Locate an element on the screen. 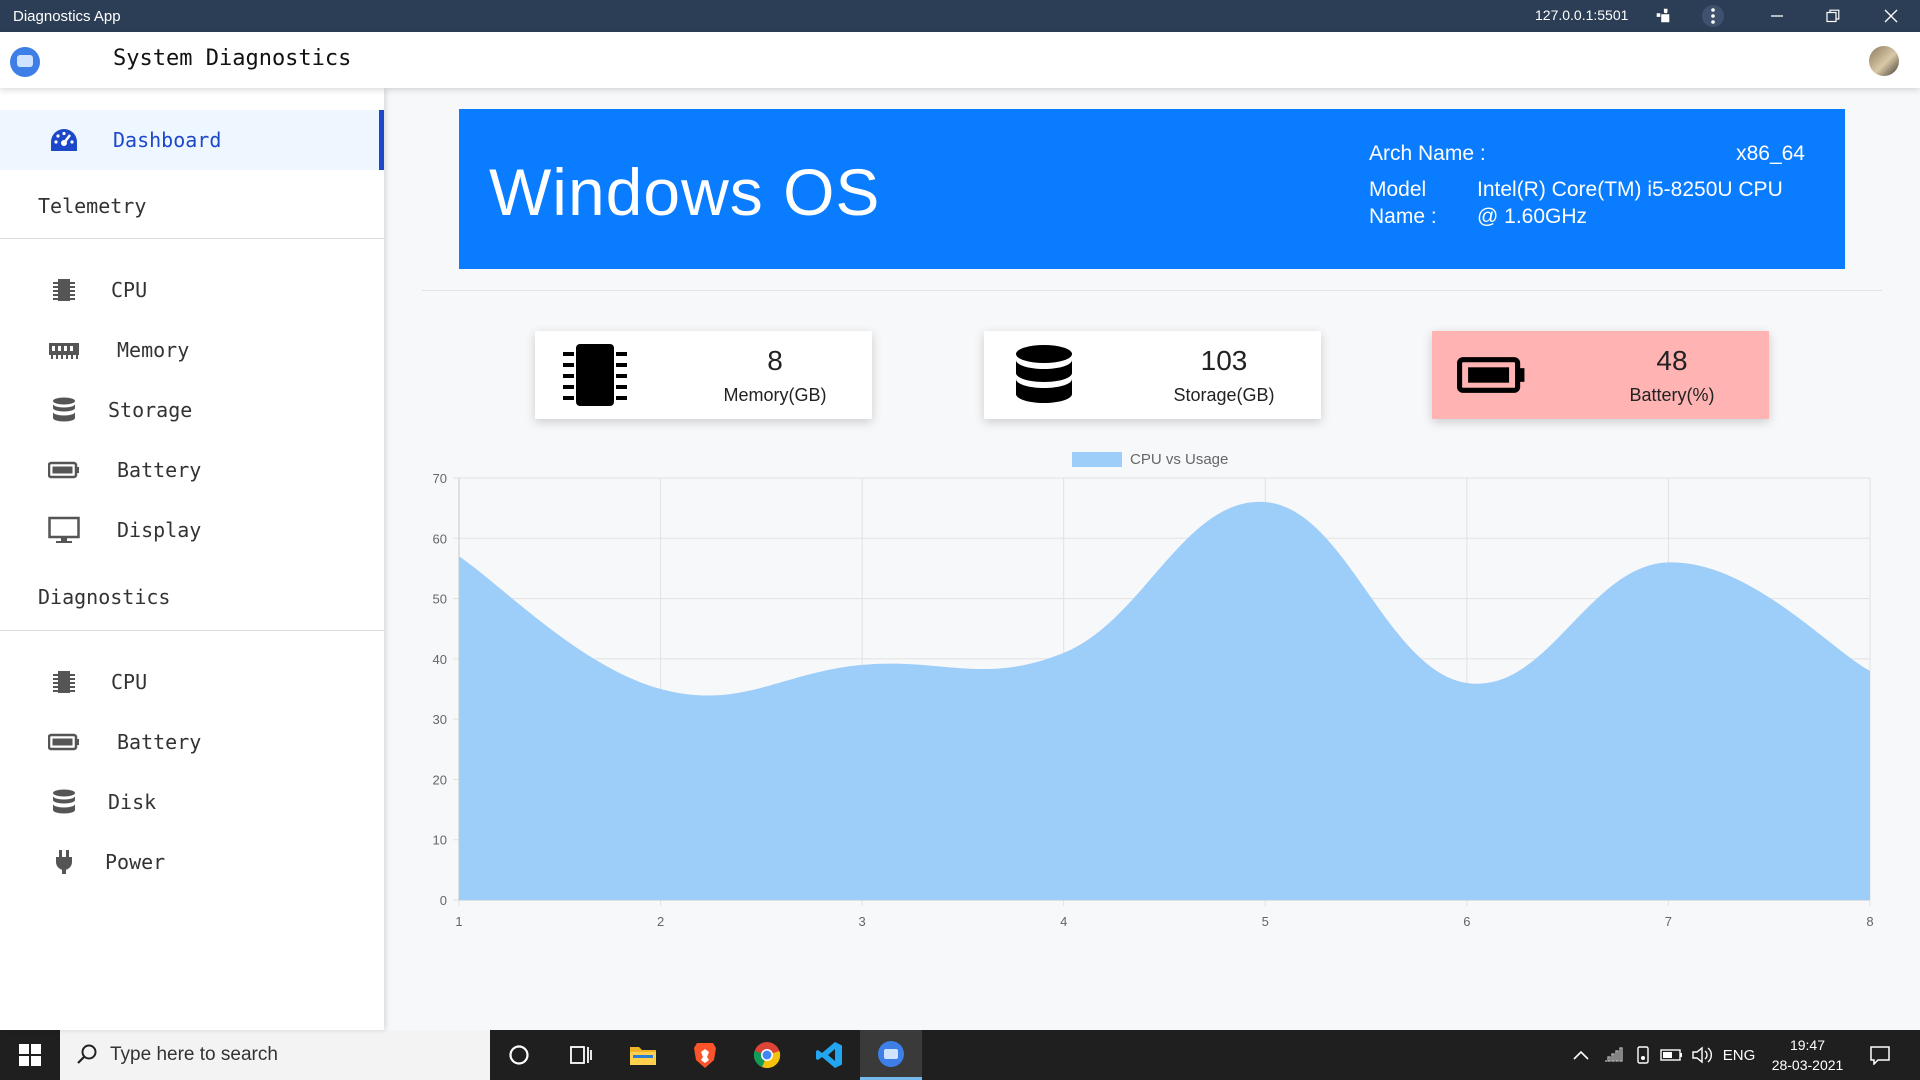 This screenshot has width=1920, height=1080. model-value-line2: @ 1.60GHz is located at coordinates (1532, 216).